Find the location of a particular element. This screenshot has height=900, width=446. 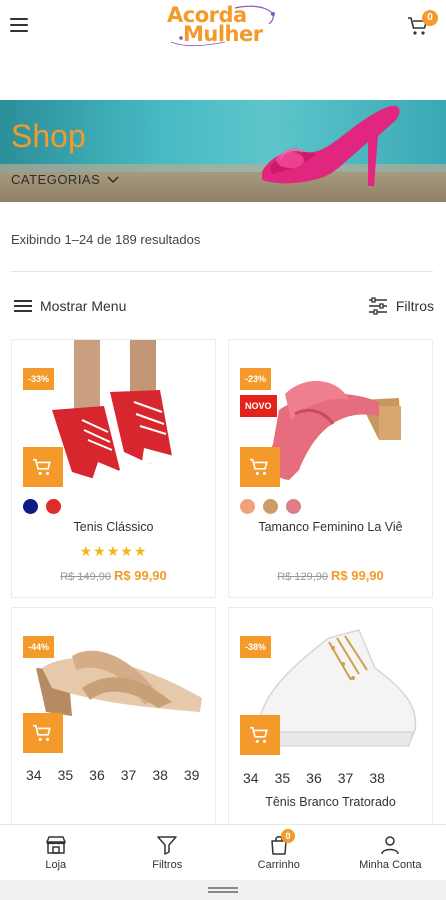

product-price: R$ 149,90 R$ 99,90 is located at coordinates (113, 575).